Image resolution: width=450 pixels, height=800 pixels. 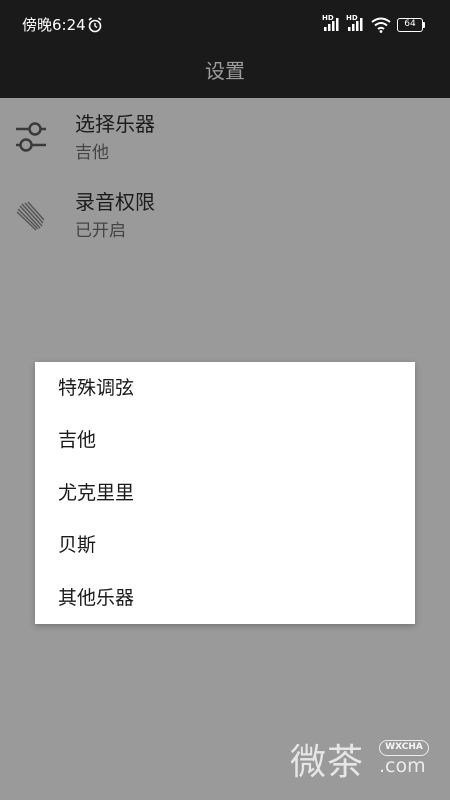 I want to click on watermark-domain: .com, so click(x=402, y=766).